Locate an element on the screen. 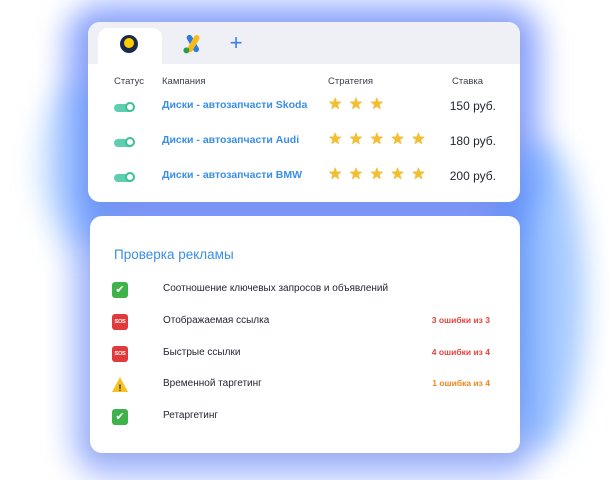 This screenshot has height=480, width=610. column-header-bid: Ставка is located at coordinates (468, 81).